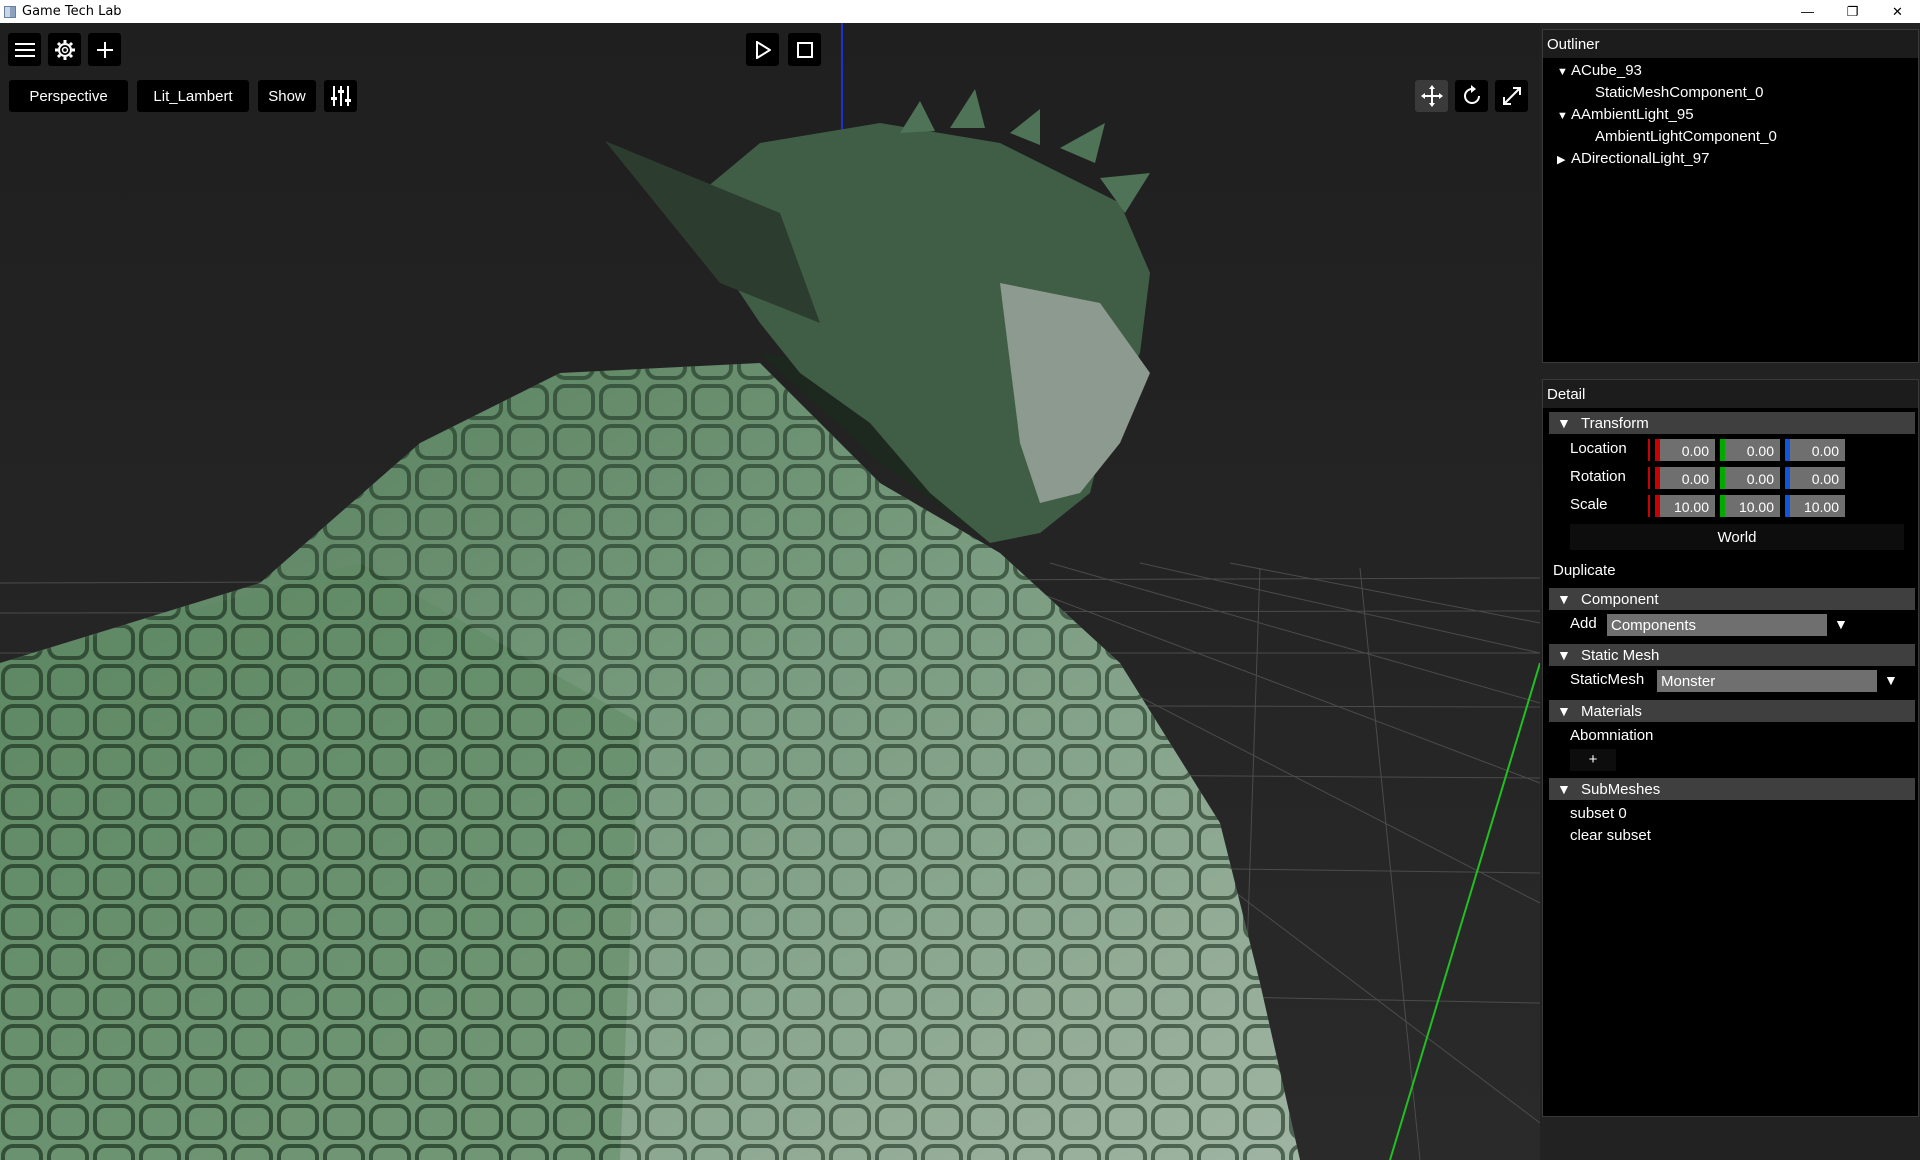 Image resolution: width=1920 pixels, height=1160 pixels. I want to click on outliner-item: ▶ ADirectionalLight_97, so click(1633, 158).